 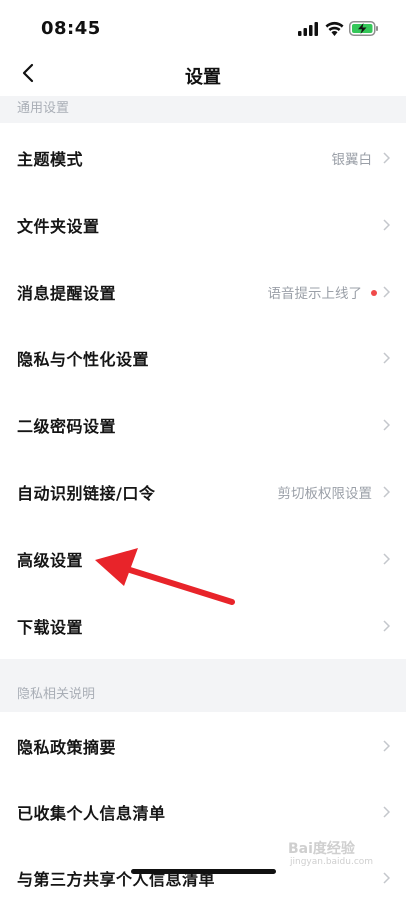 I want to click on wifi-icon, so click(x=334, y=28).